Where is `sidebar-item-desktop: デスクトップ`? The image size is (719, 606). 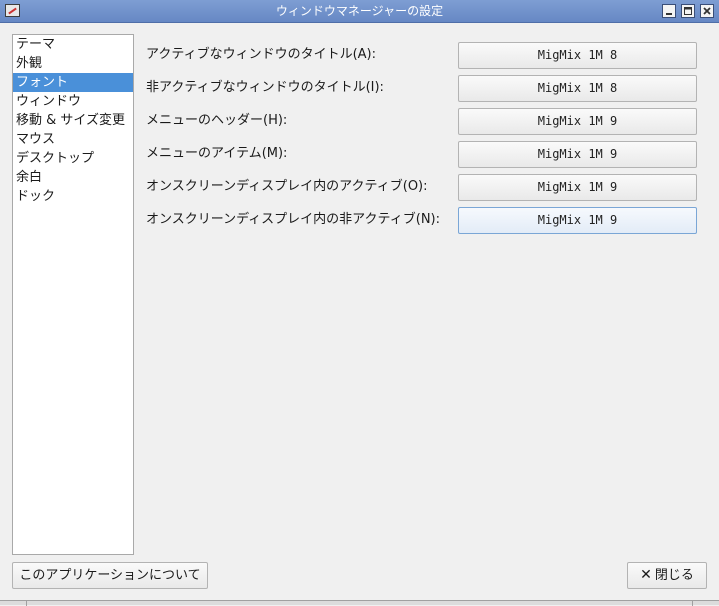 sidebar-item-desktop: デスクトップ is located at coordinates (73, 158).